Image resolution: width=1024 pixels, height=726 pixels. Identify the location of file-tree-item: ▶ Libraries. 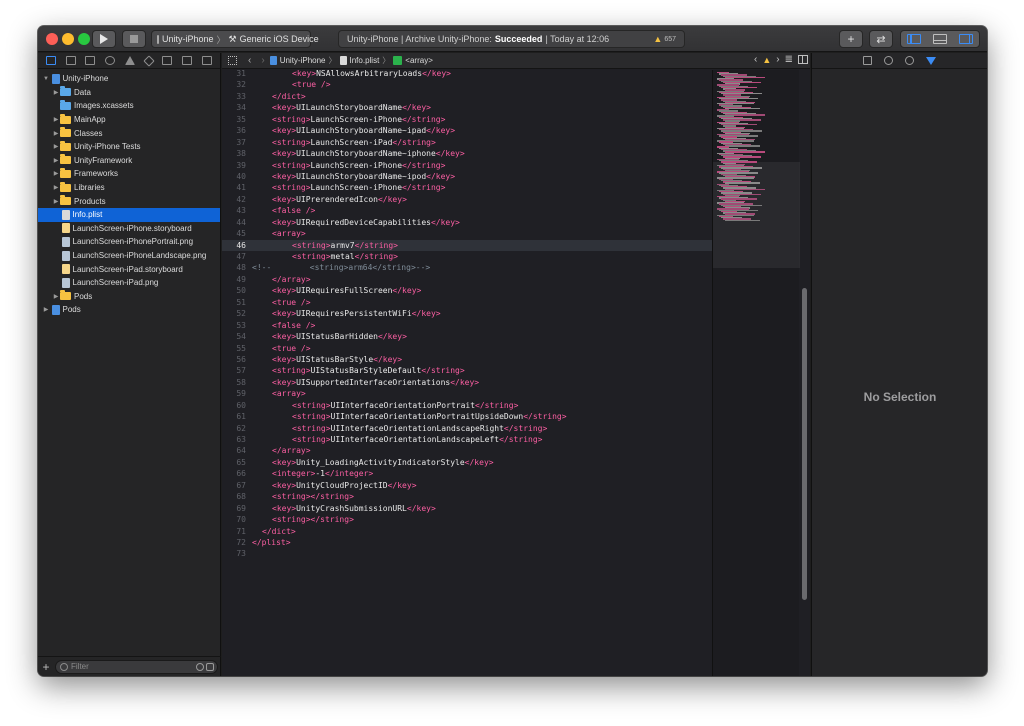
(129, 188).